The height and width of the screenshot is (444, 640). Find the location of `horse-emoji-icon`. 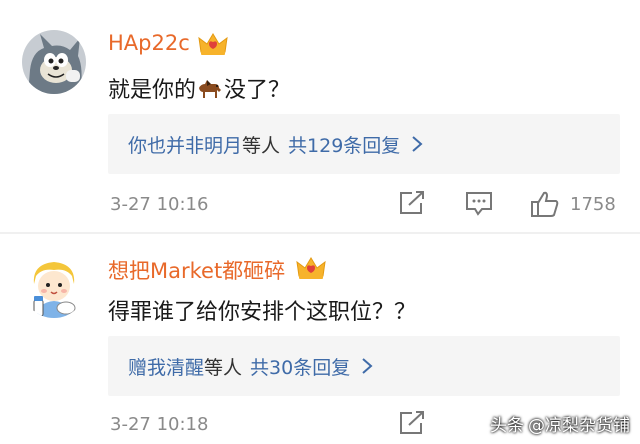

horse-emoji-icon is located at coordinates (210, 89).